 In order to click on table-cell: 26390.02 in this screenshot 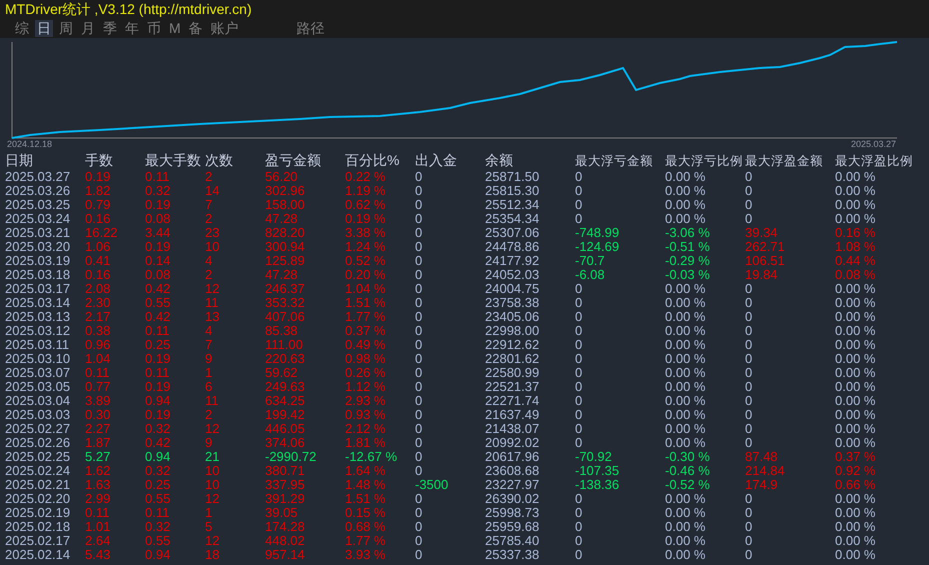, I will do `click(512, 498)`.